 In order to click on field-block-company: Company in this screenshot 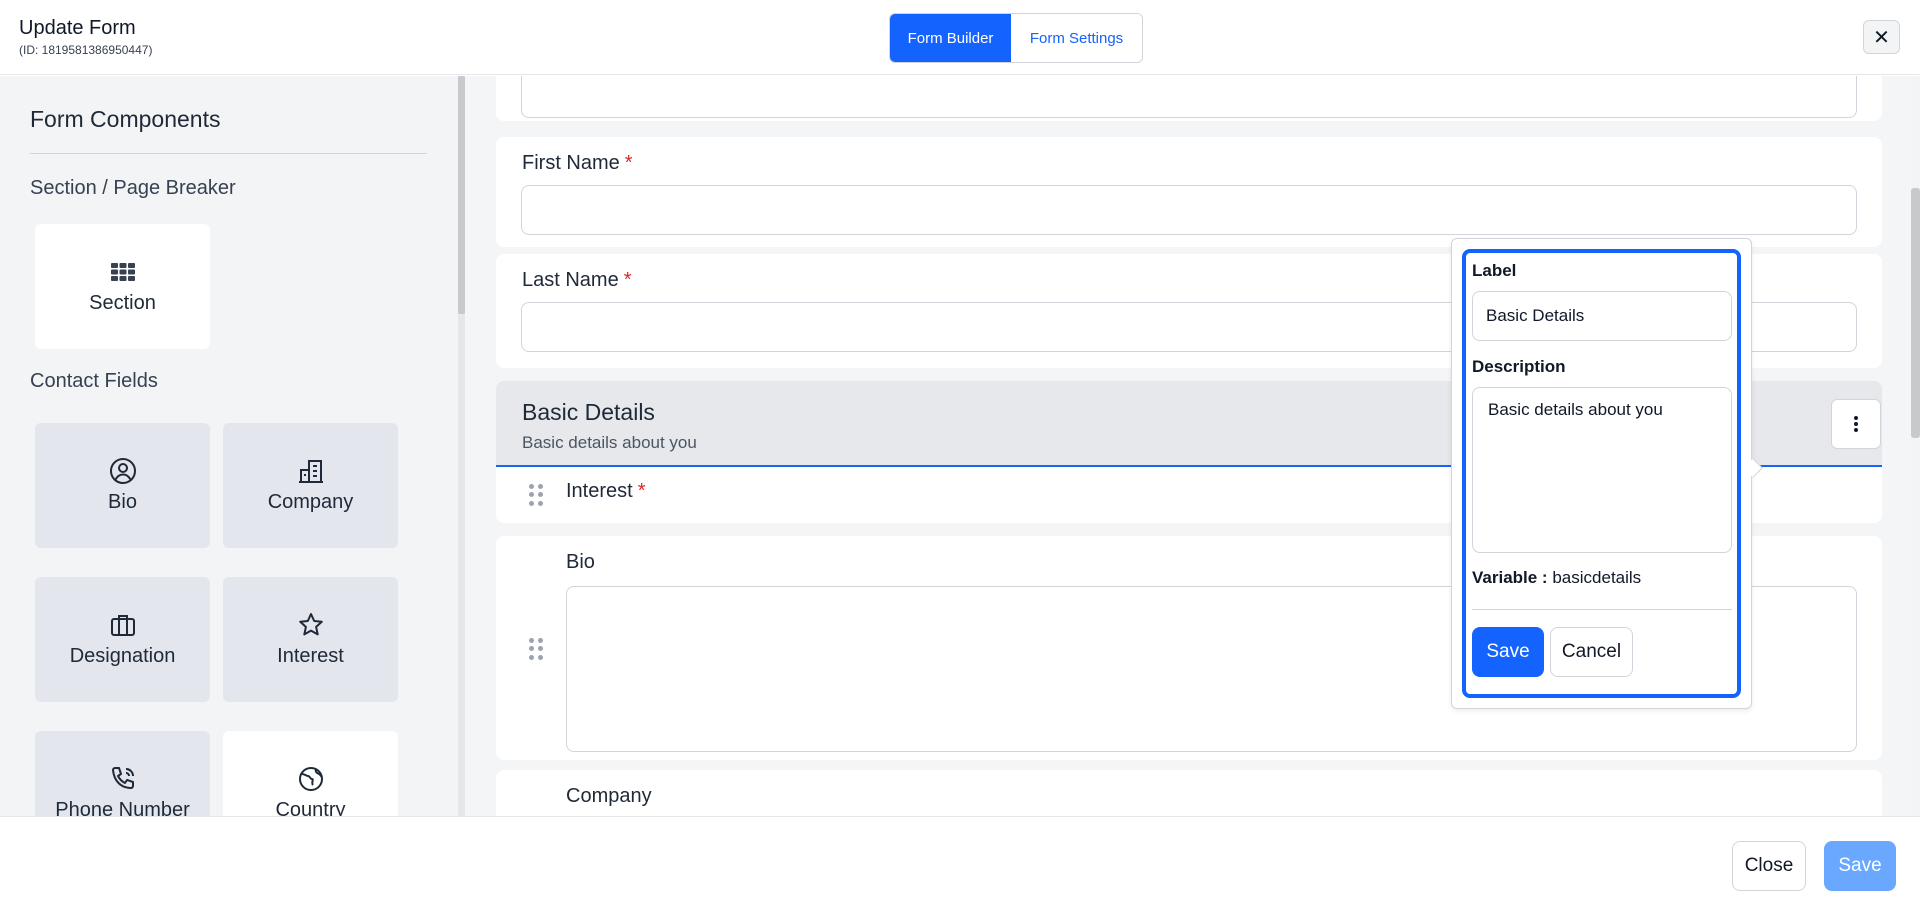, I will do `click(1189, 793)`.